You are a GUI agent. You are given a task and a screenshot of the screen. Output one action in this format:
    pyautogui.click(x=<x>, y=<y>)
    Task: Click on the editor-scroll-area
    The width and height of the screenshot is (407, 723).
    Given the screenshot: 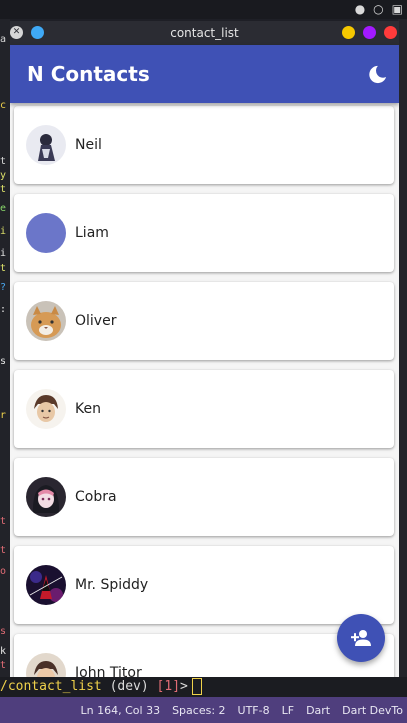 What is the action you would take?
    pyautogui.click(x=402, y=349)
    